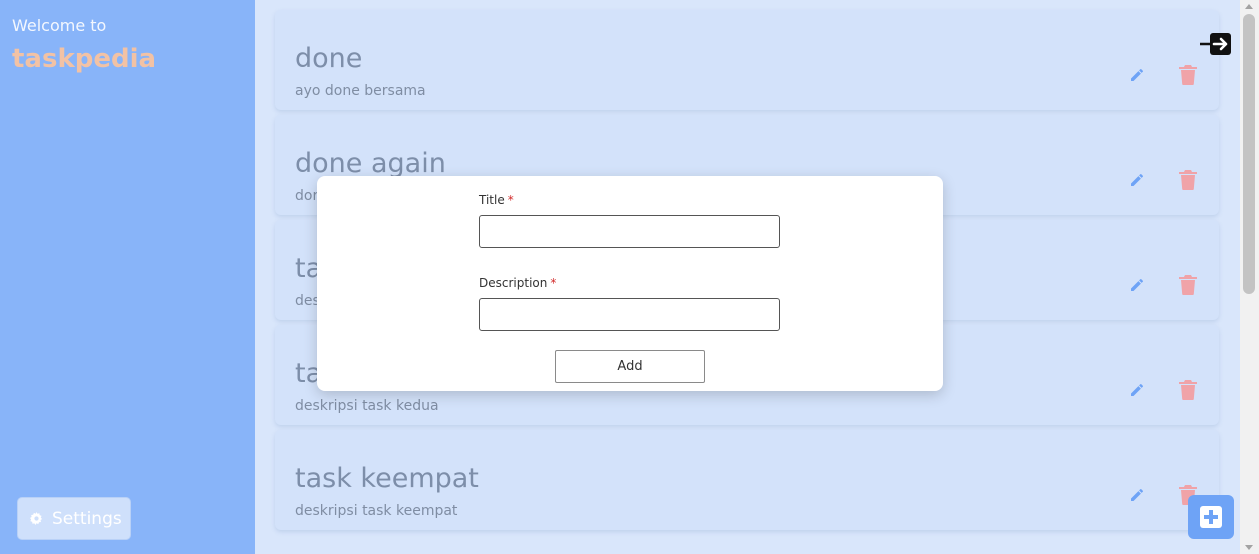  I want to click on description-label-text: Description, so click(513, 283).